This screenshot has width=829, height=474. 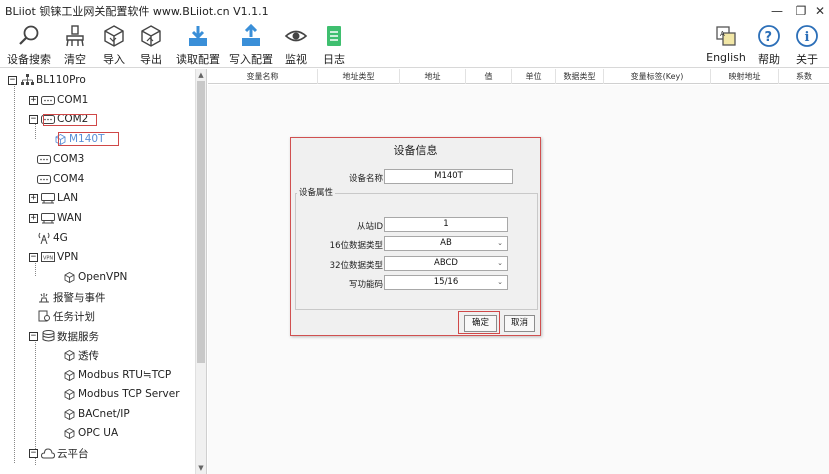 I want to click on read-config-button: 读取配置, so click(x=198, y=45).